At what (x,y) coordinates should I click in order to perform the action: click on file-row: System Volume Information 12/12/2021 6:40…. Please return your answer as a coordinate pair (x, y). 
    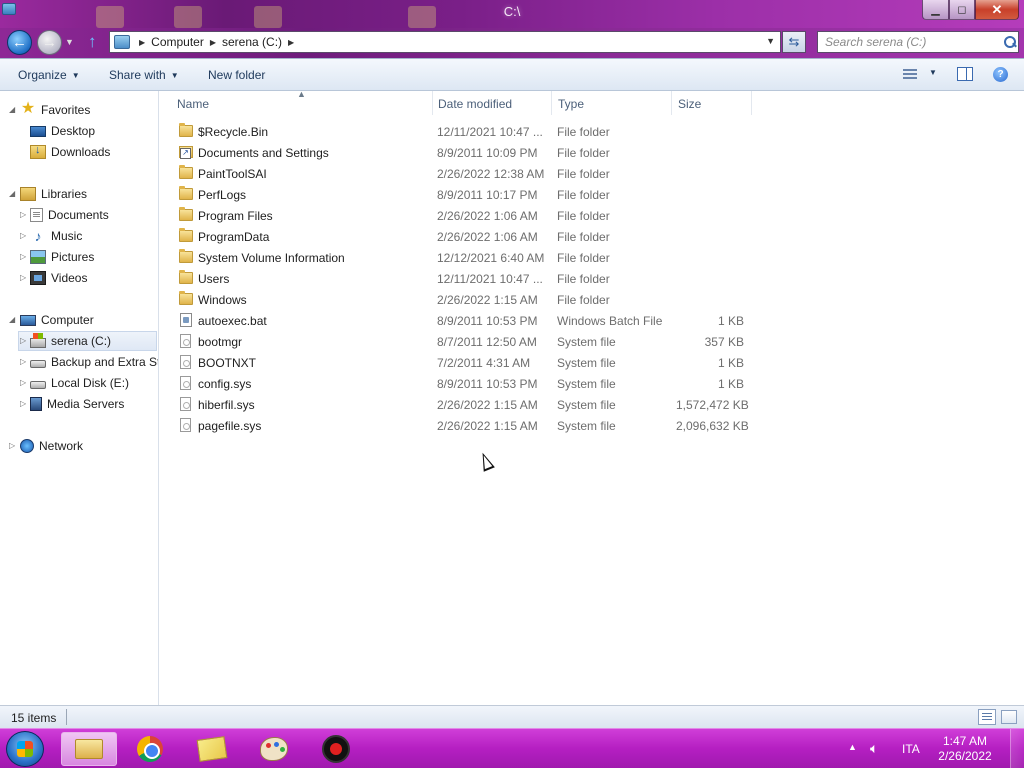
    Looking at the image, I should click on (466, 258).